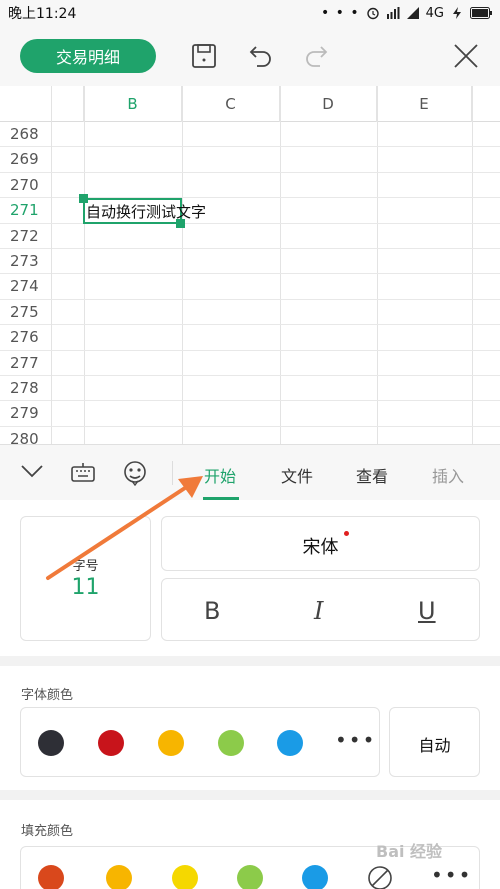 This screenshot has width=500, height=889. I want to click on alarm-icon, so click(372, 13).